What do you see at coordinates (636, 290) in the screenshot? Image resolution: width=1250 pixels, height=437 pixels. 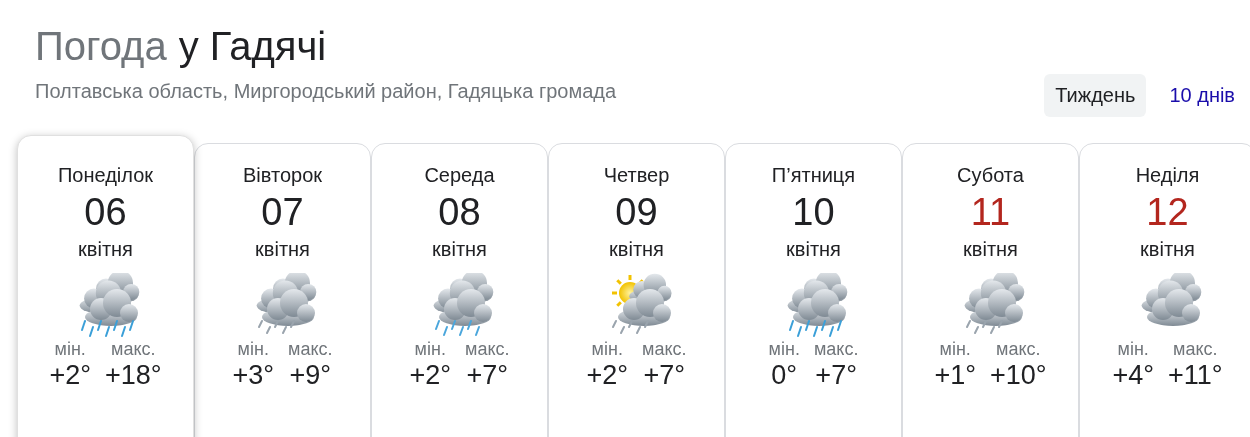 I see `day-card: Четвер 09 квітня мін. макс. +2° +7°` at bounding box center [636, 290].